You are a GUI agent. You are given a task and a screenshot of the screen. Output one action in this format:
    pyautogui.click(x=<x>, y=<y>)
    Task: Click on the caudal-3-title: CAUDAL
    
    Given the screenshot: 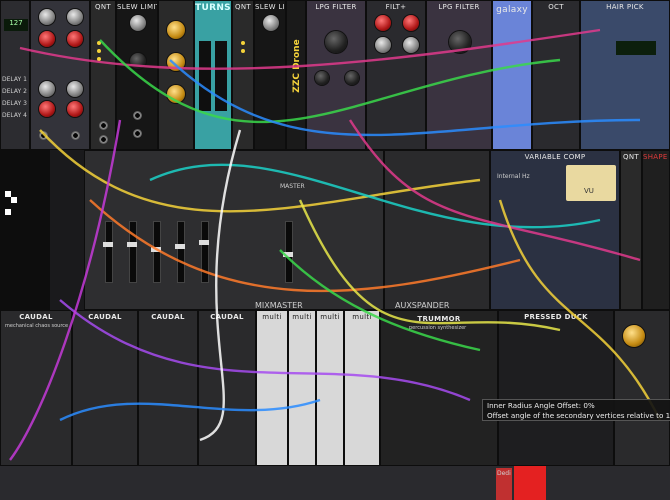 What is the action you would take?
    pyautogui.click(x=168, y=317)
    